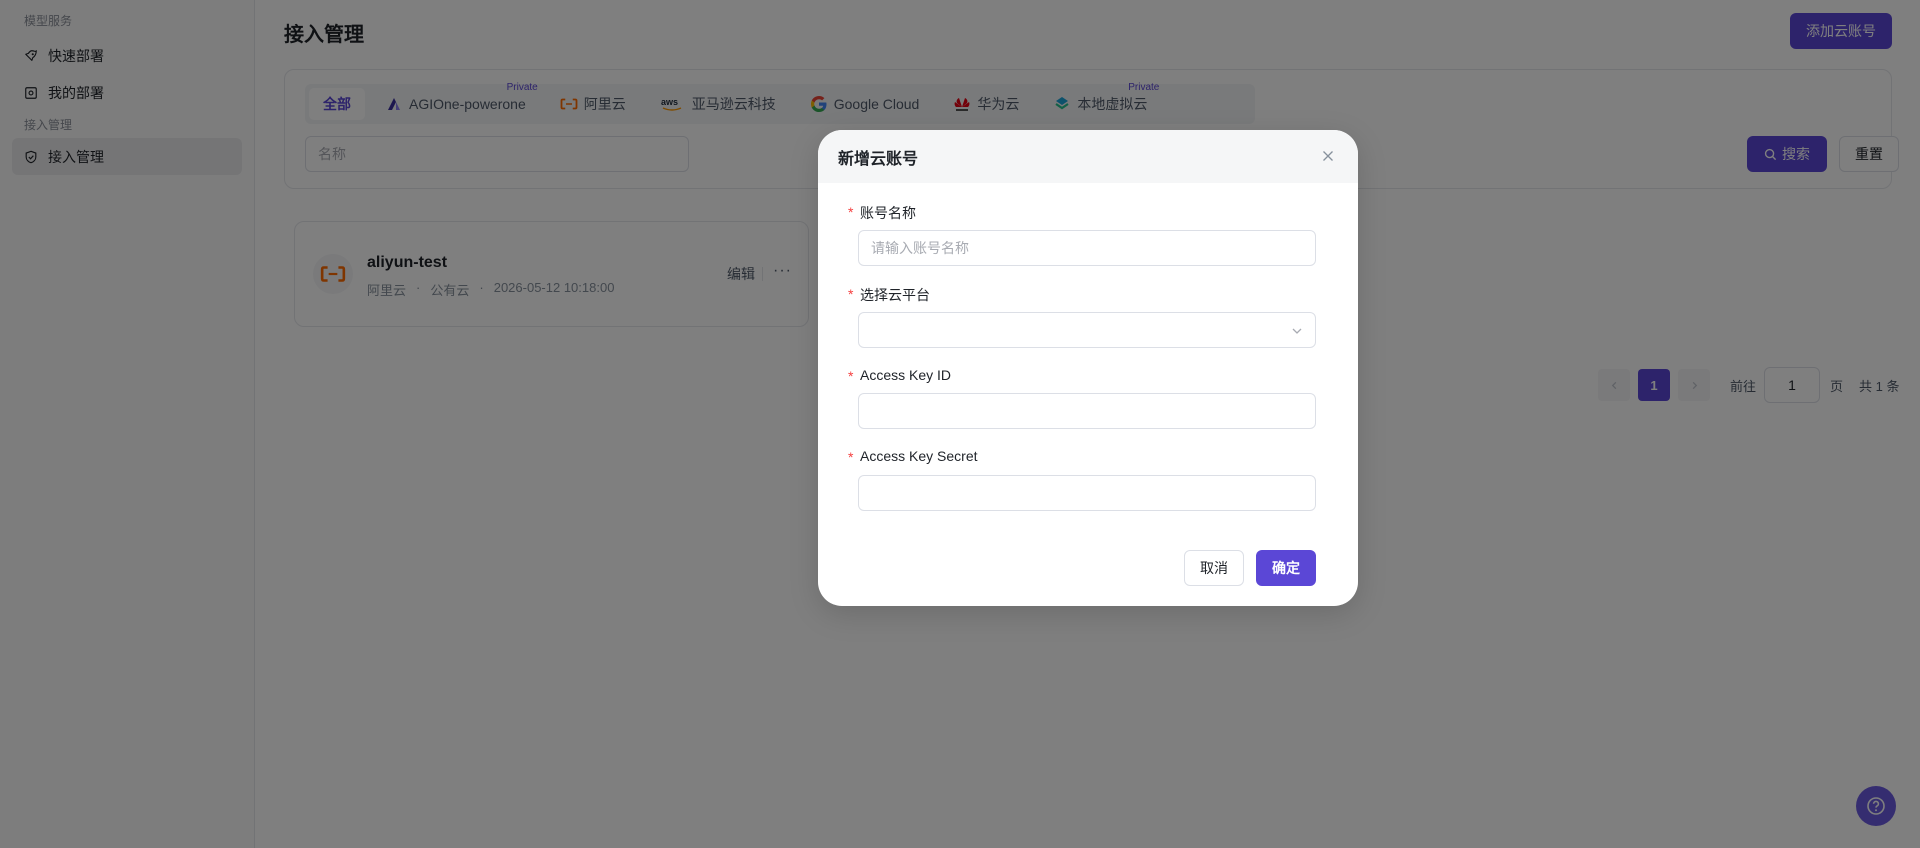 The height and width of the screenshot is (848, 1920). Describe the element at coordinates (1297, 330) in the screenshot. I see `chevron-down-icon` at that location.